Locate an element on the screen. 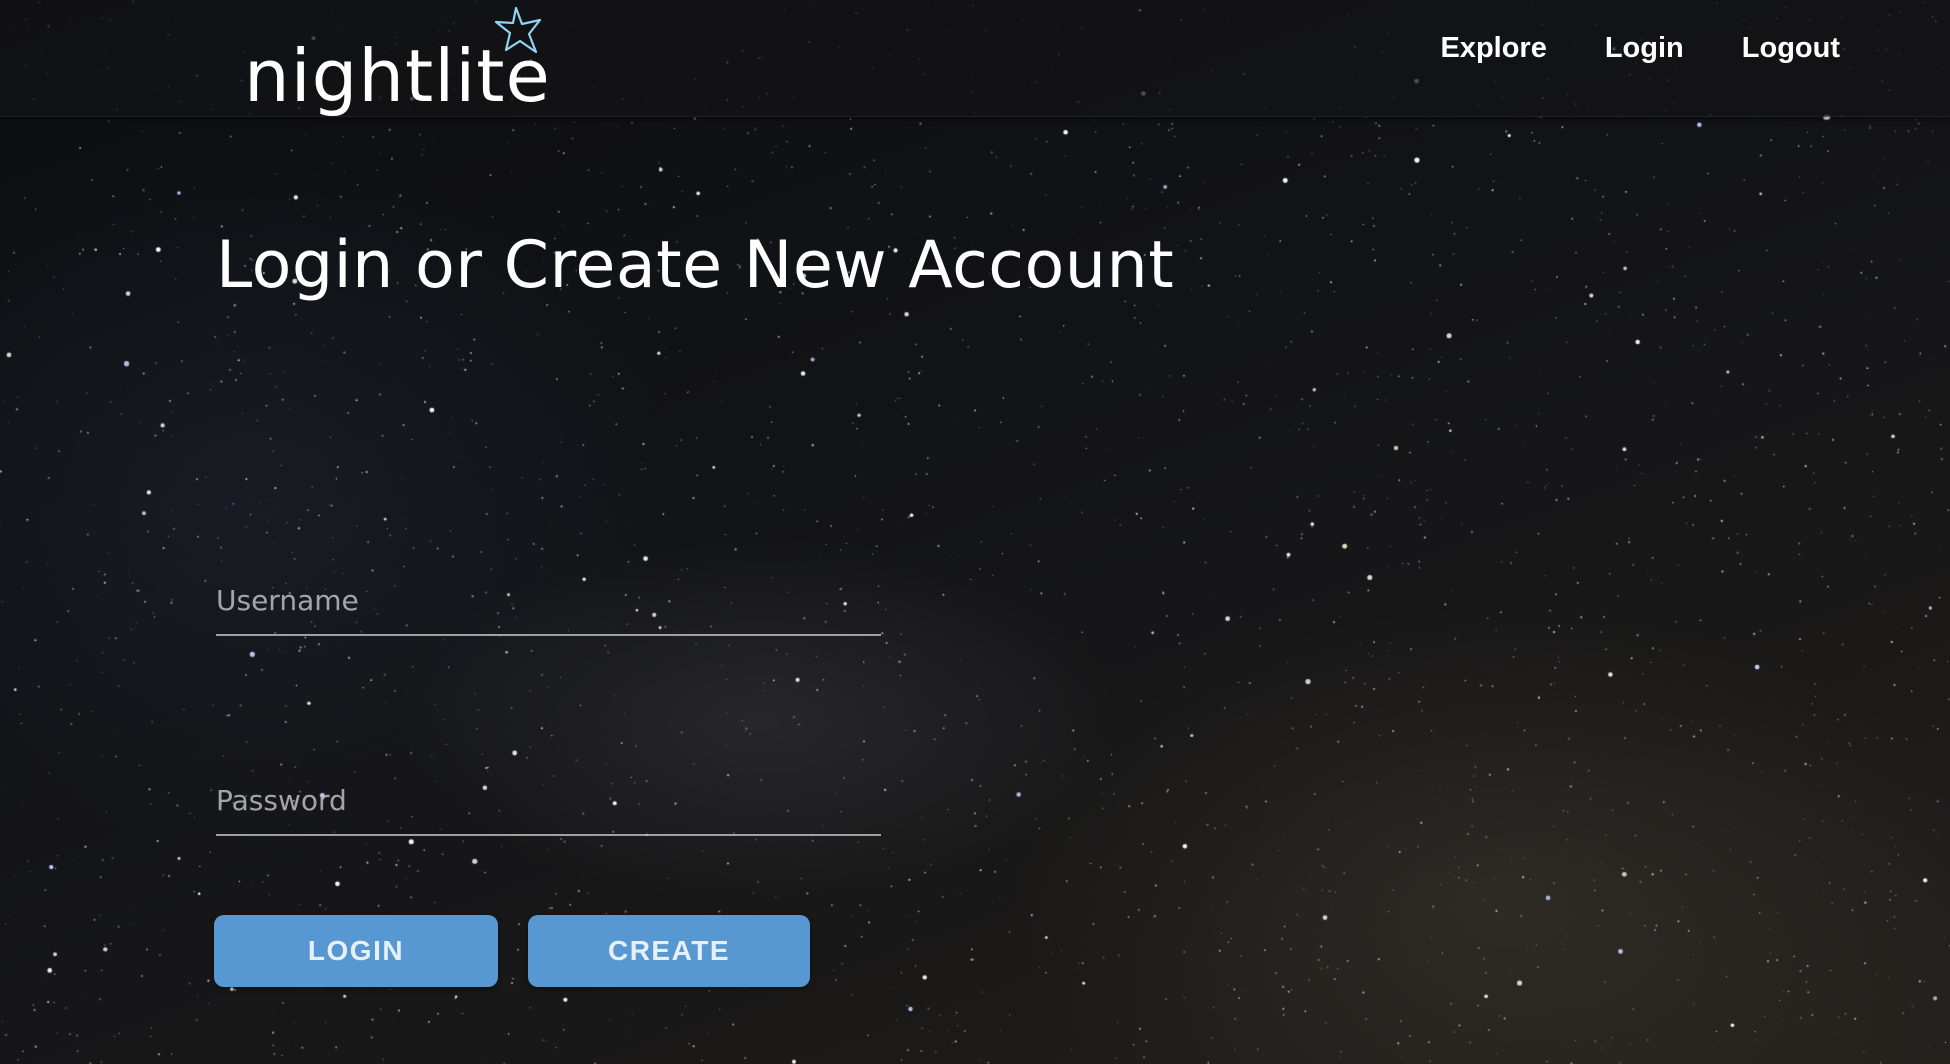 The width and height of the screenshot is (1950, 1064). page-title: Login or Create New Account is located at coordinates (695, 265).